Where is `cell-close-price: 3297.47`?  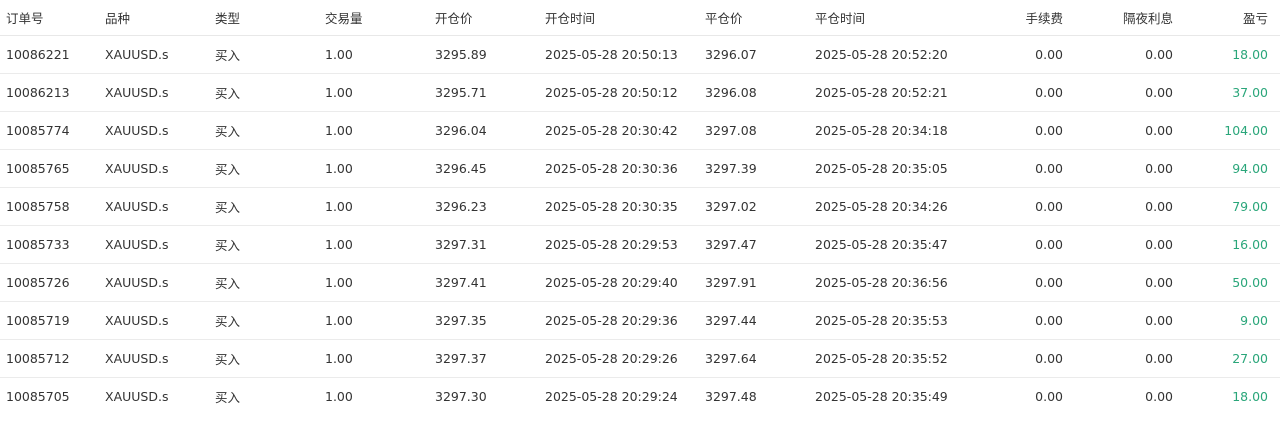
cell-close-price: 3297.47 is located at coordinates (731, 244).